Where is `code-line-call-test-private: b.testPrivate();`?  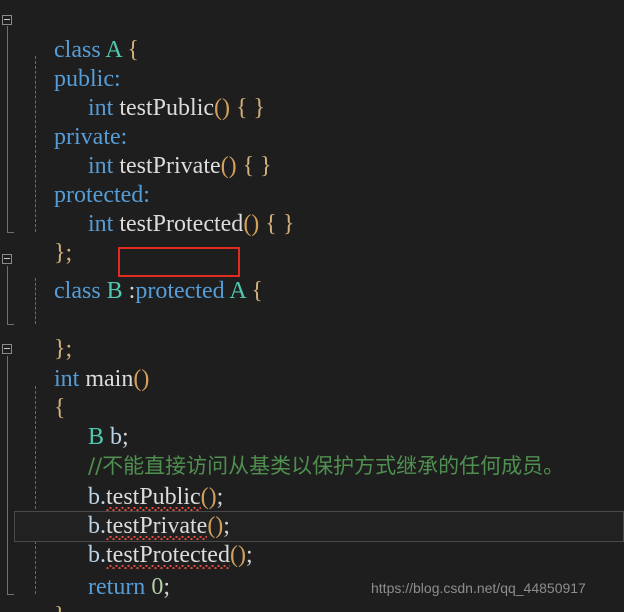 code-line-call-test-private: b.testPrivate(); is located at coordinates (312, 510).